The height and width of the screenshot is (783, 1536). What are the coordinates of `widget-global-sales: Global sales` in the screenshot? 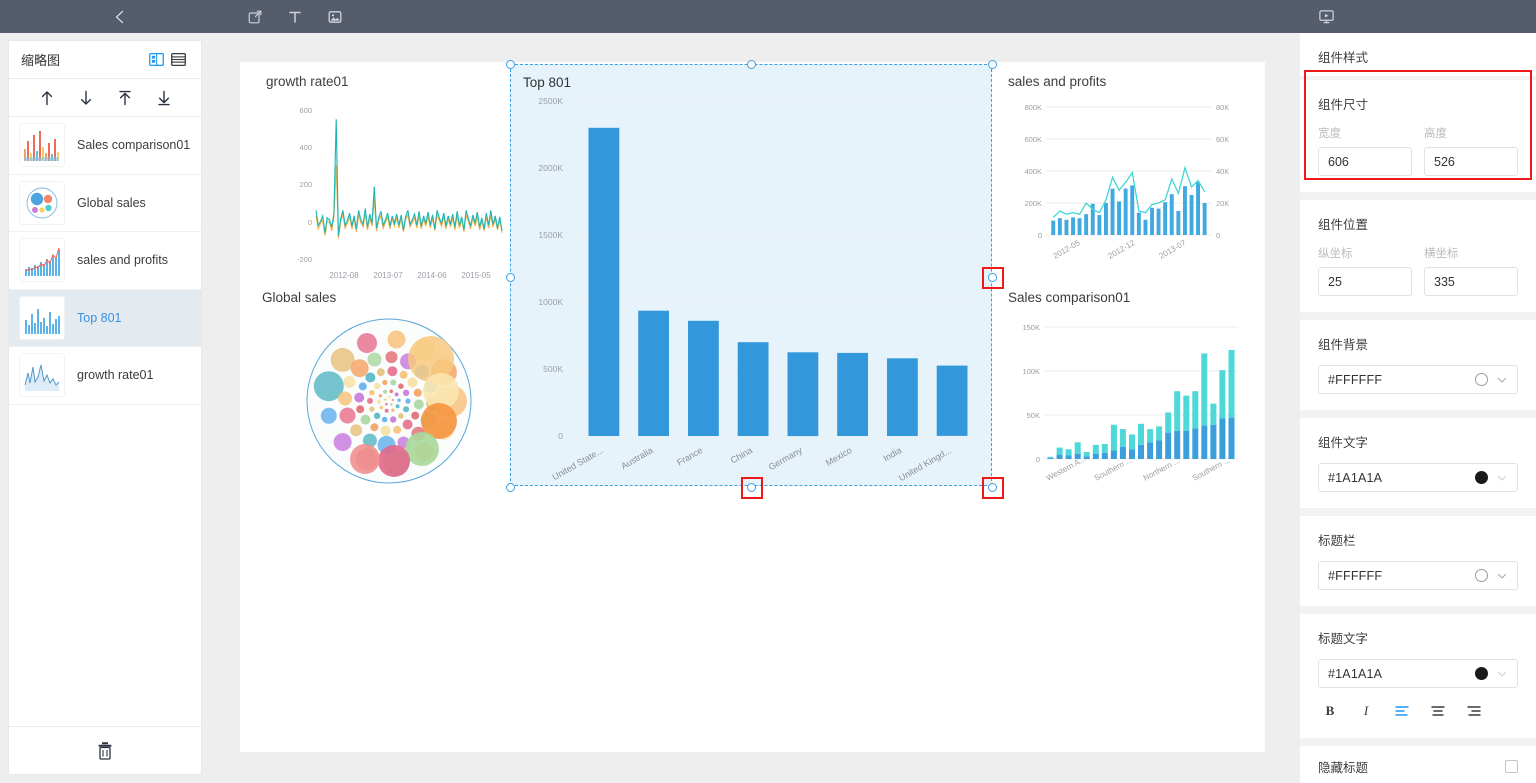 It's located at (389, 397).